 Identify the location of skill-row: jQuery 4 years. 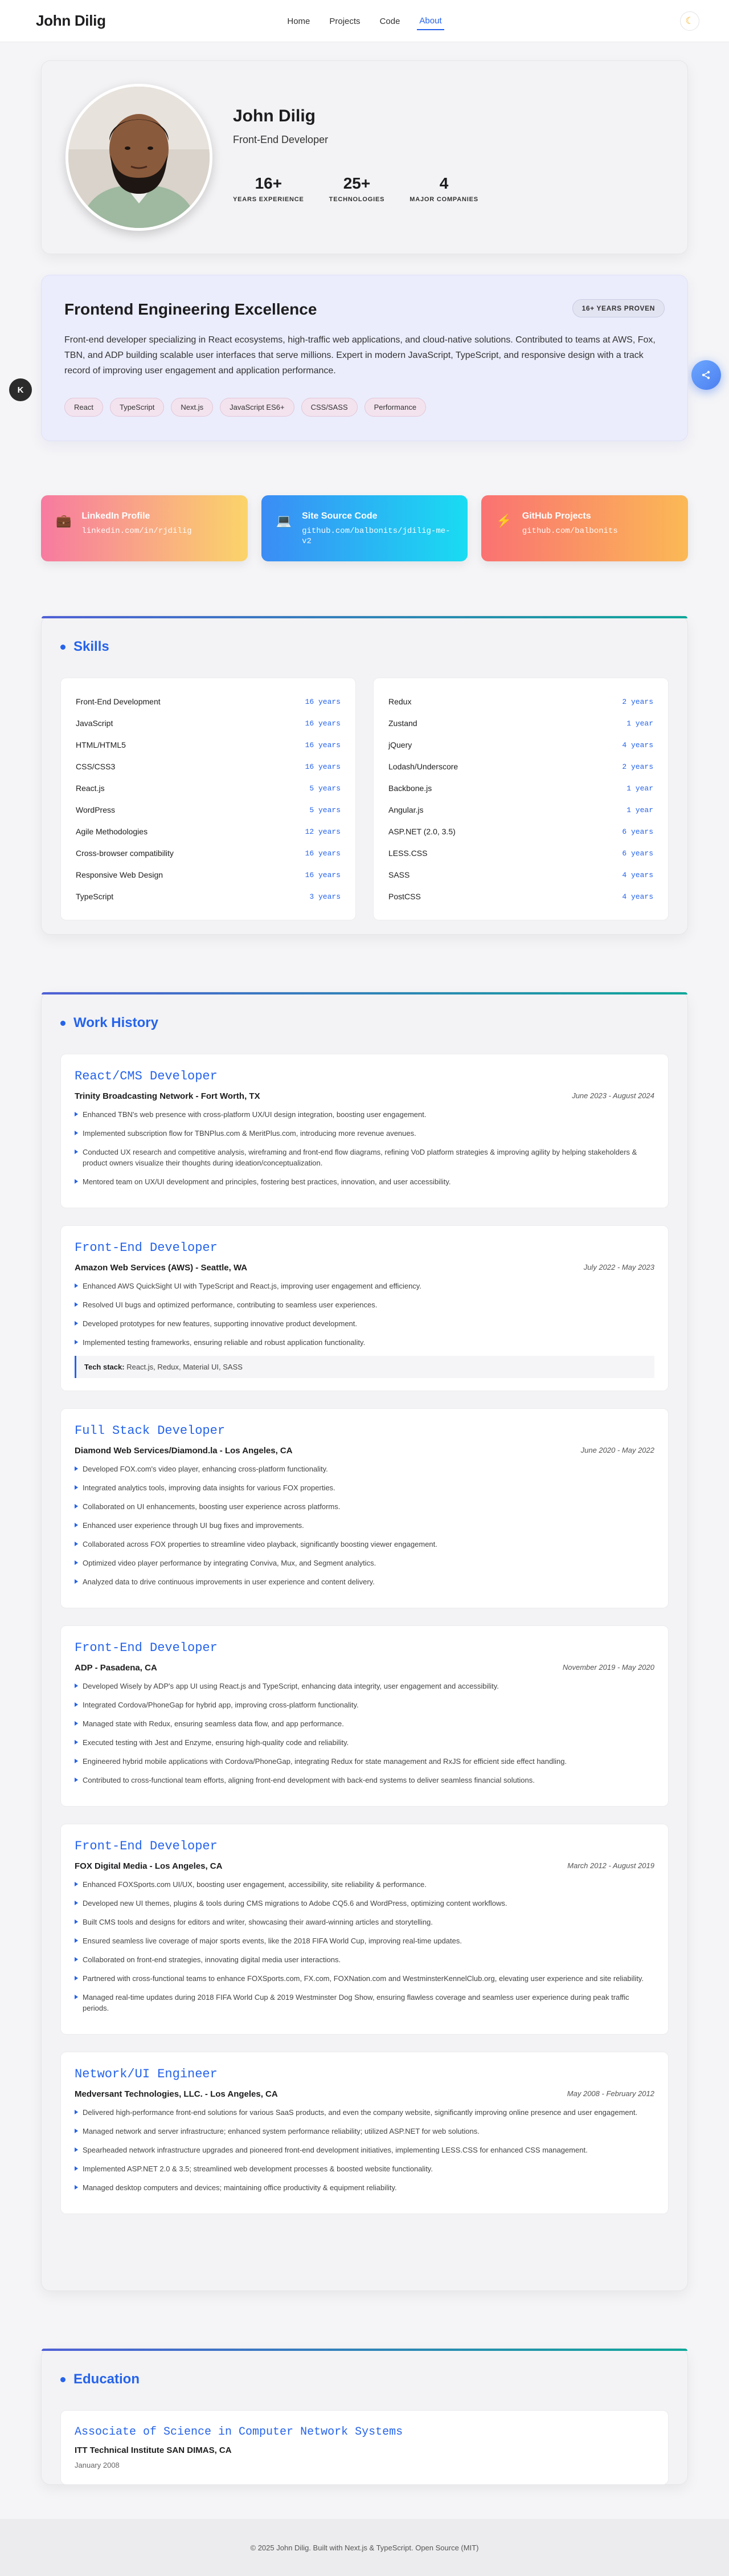
(520, 745).